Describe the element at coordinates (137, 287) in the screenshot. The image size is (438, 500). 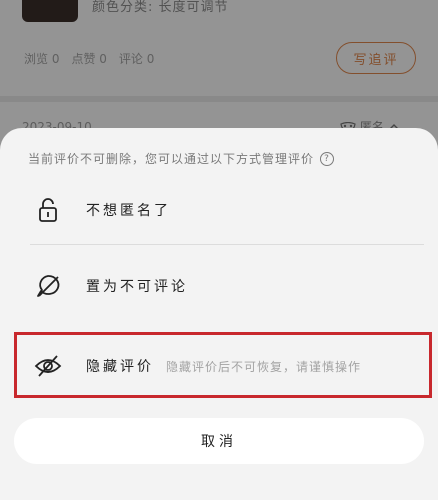
I see `option-label: 置为不可评论` at that location.